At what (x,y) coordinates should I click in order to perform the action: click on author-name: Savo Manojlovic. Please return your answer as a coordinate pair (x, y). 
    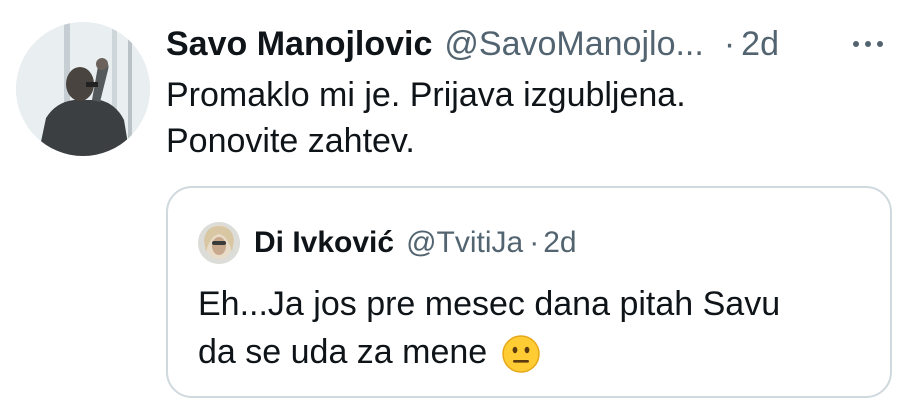
    Looking at the image, I should click on (299, 44).